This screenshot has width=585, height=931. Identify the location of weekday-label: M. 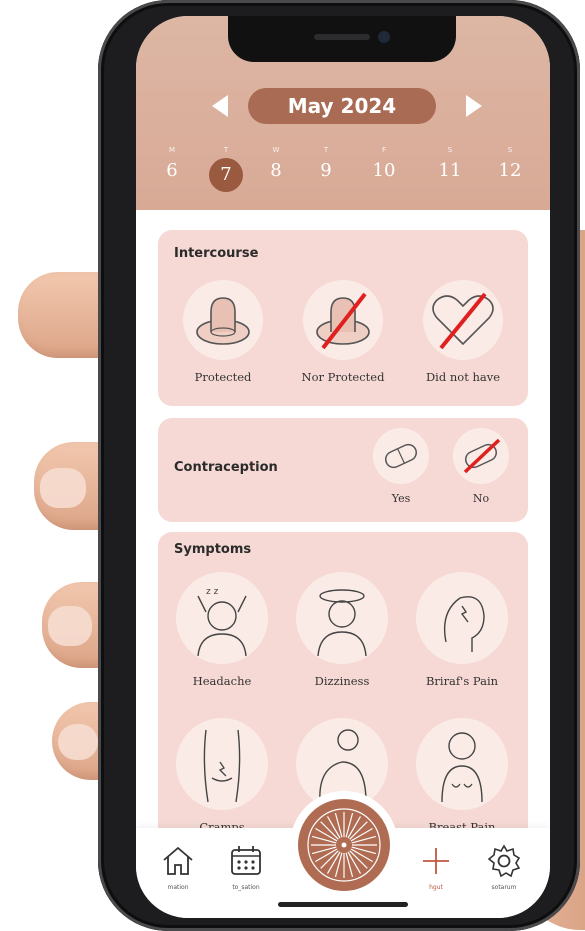
(172, 150).